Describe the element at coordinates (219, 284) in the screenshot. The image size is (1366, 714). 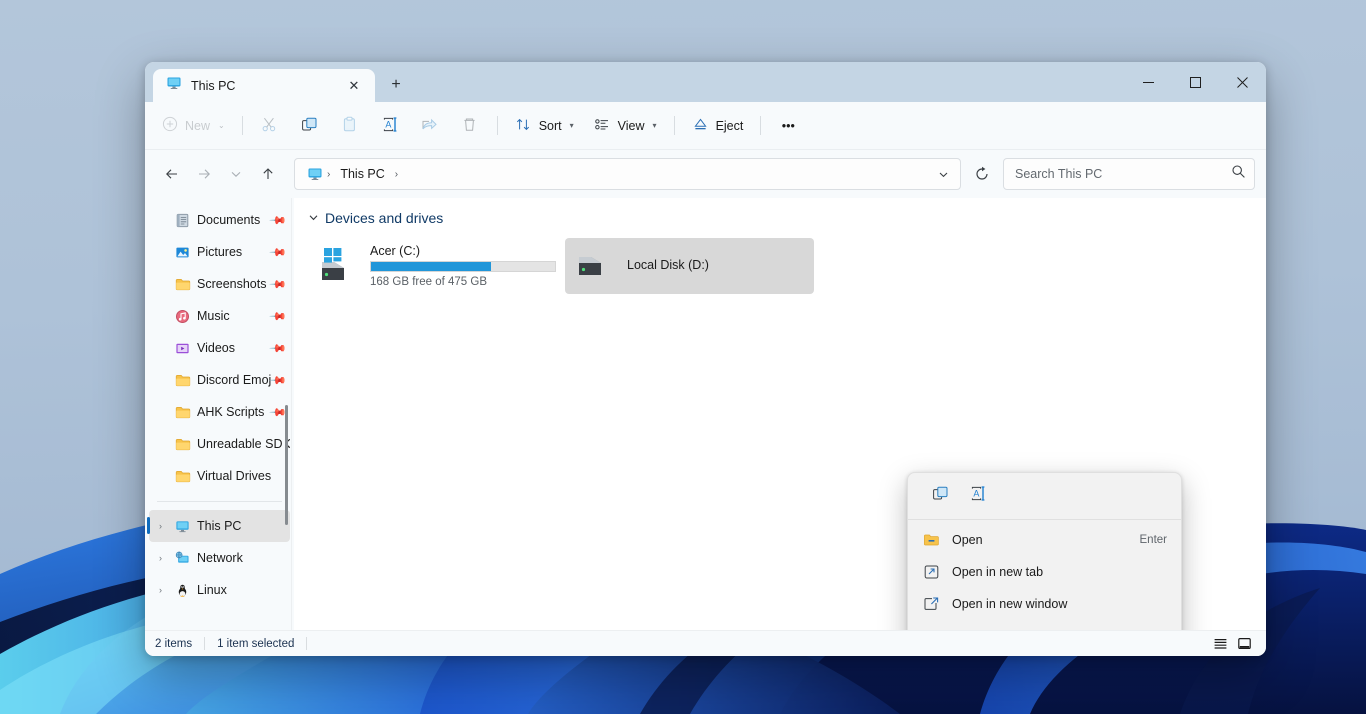
I see `sidebar-item-screenshots: Screenshots 📌` at that location.